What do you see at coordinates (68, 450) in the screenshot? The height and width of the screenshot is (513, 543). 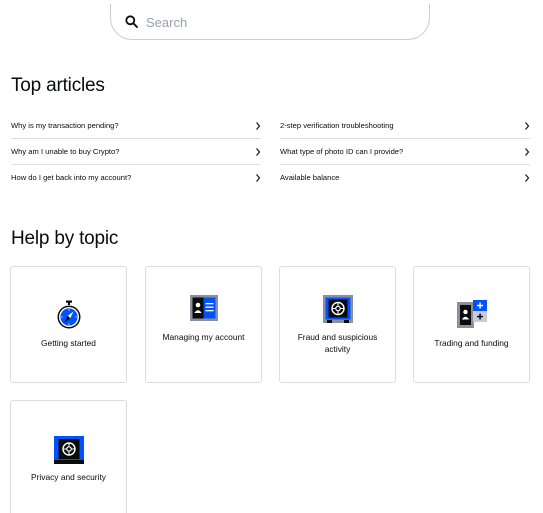 I see `vault-icon` at bounding box center [68, 450].